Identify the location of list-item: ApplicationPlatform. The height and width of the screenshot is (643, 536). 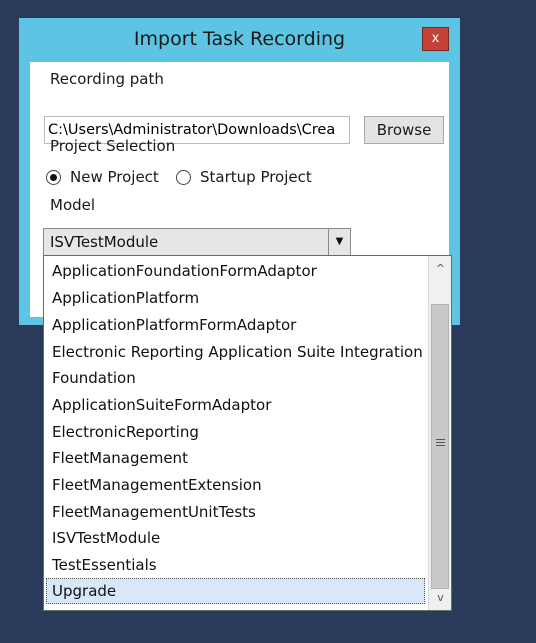
(235, 298).